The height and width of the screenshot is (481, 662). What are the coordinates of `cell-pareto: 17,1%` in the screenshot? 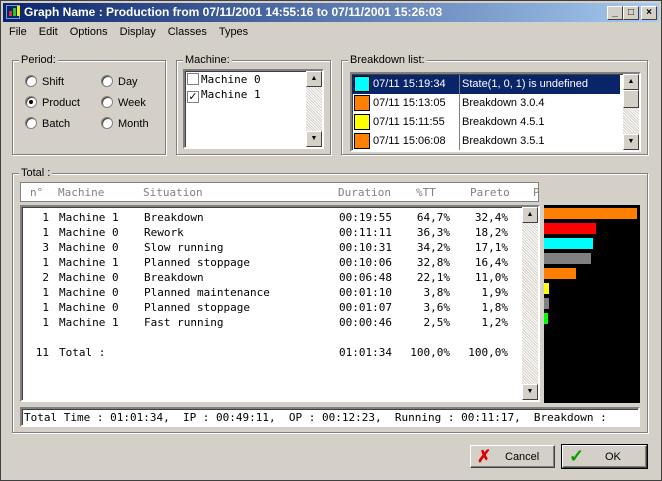 It's located at (491, 247).